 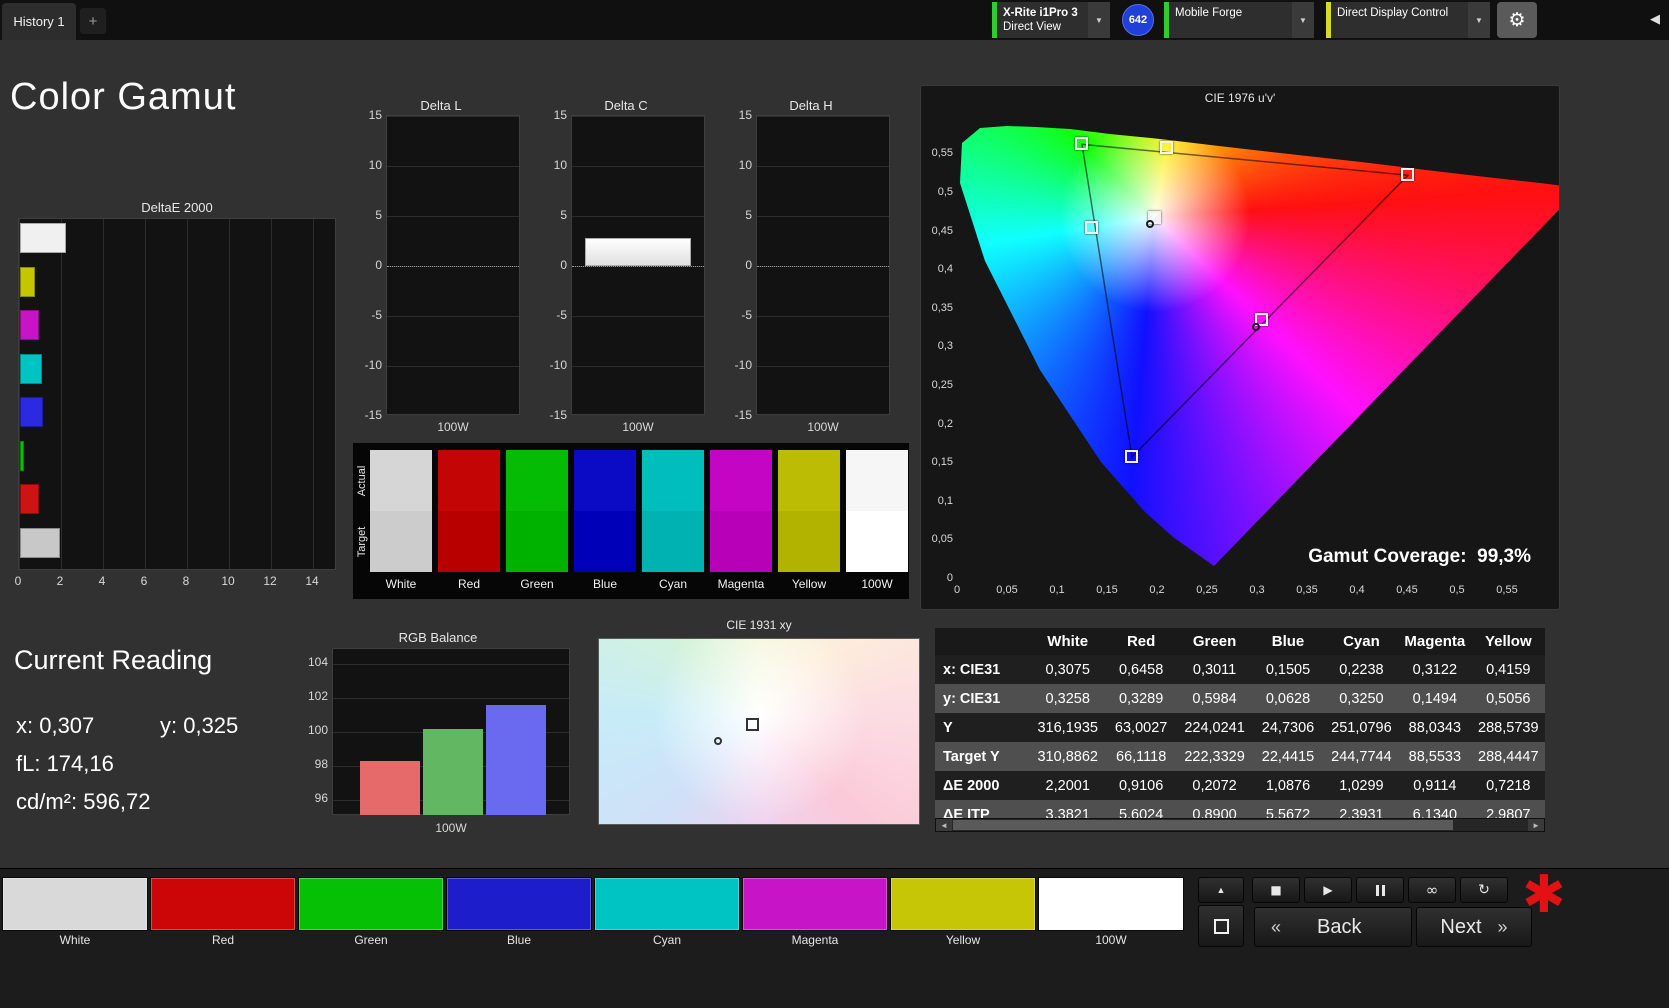 I want to click on add-tab-button: +, so click(x=93, y=21).